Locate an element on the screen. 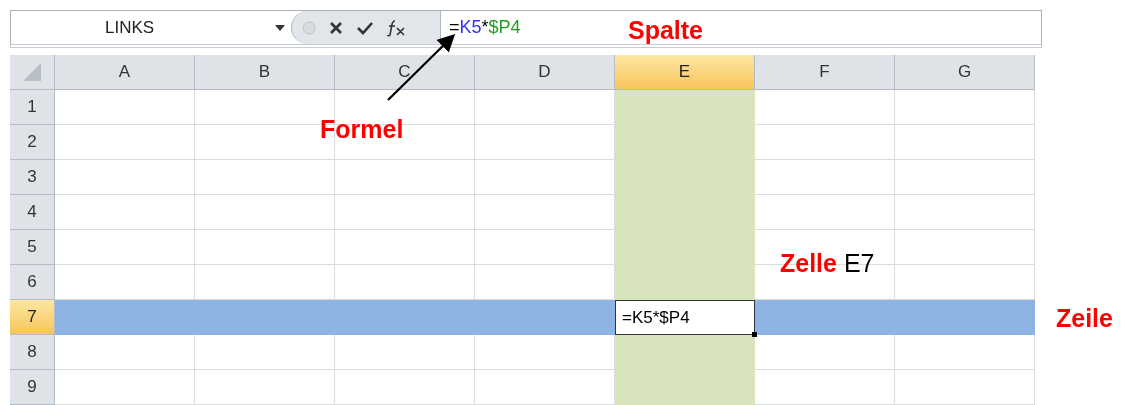 The width and height of the screenshot is (1130, 405). row-header: 4 is located at coordinates (32, 212).